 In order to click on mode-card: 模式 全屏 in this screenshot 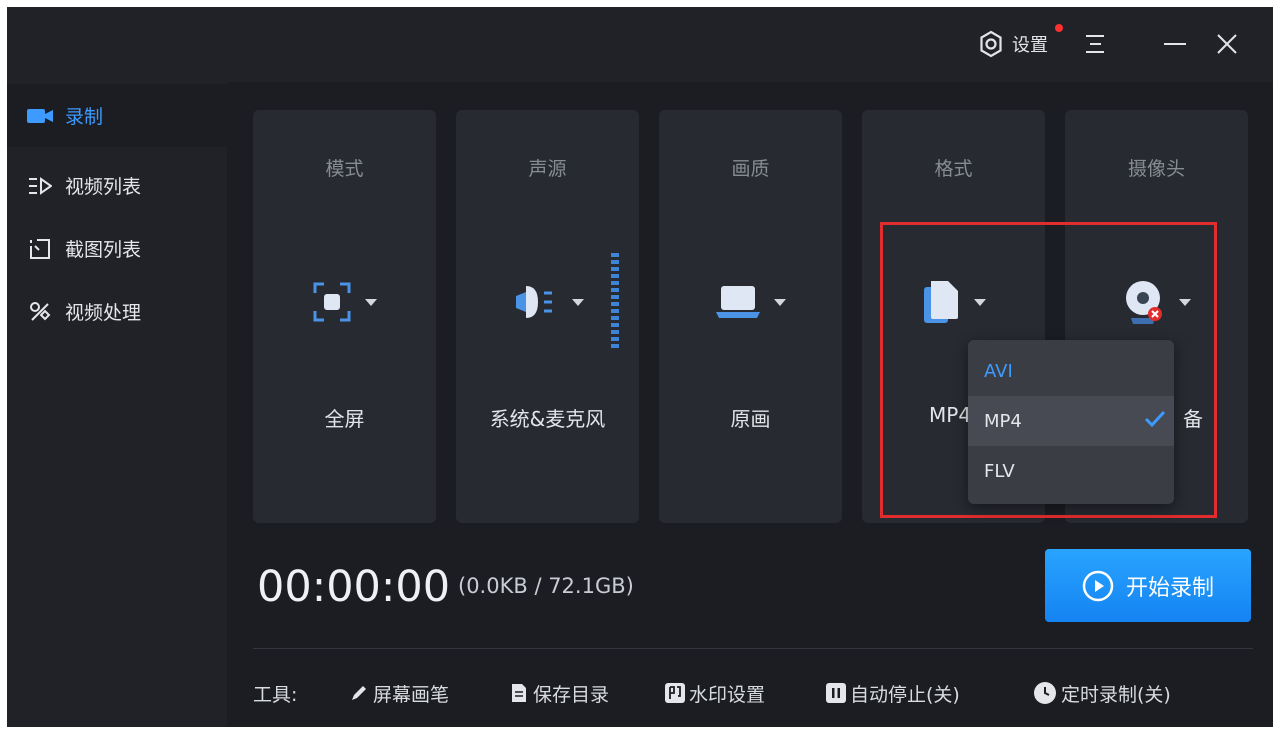, I will do `click(344, 316)`.